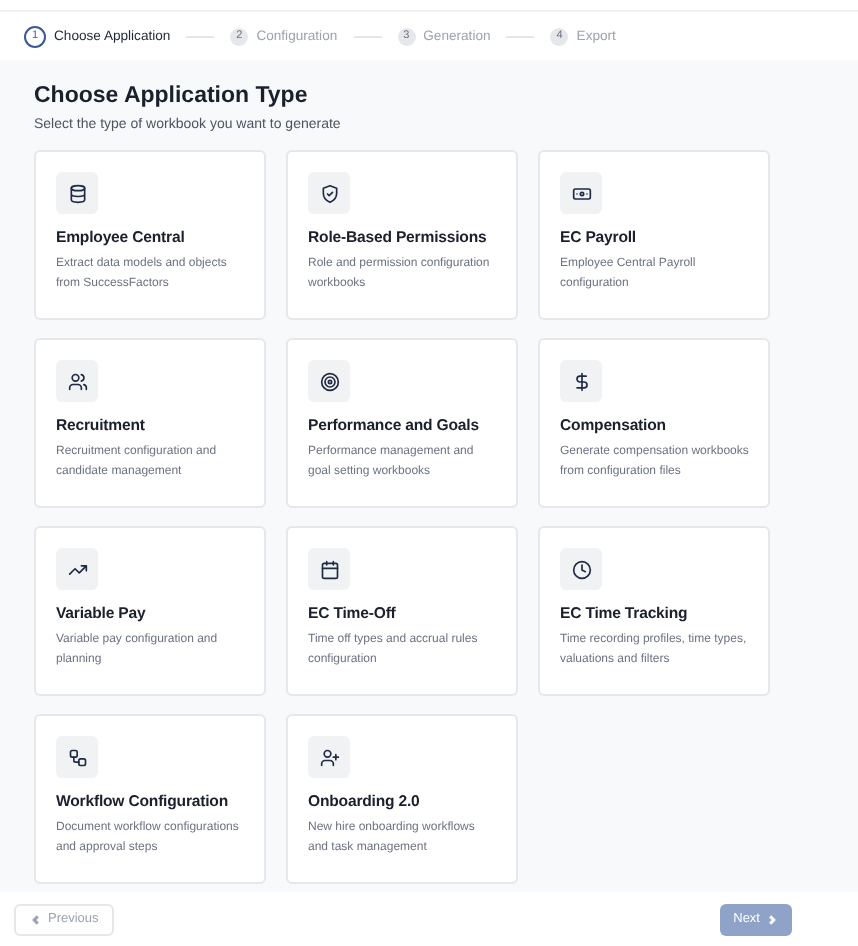  Describe the element at coordinates (36, 919) in the screenshot. I see `chevron-left-icon` at that location.